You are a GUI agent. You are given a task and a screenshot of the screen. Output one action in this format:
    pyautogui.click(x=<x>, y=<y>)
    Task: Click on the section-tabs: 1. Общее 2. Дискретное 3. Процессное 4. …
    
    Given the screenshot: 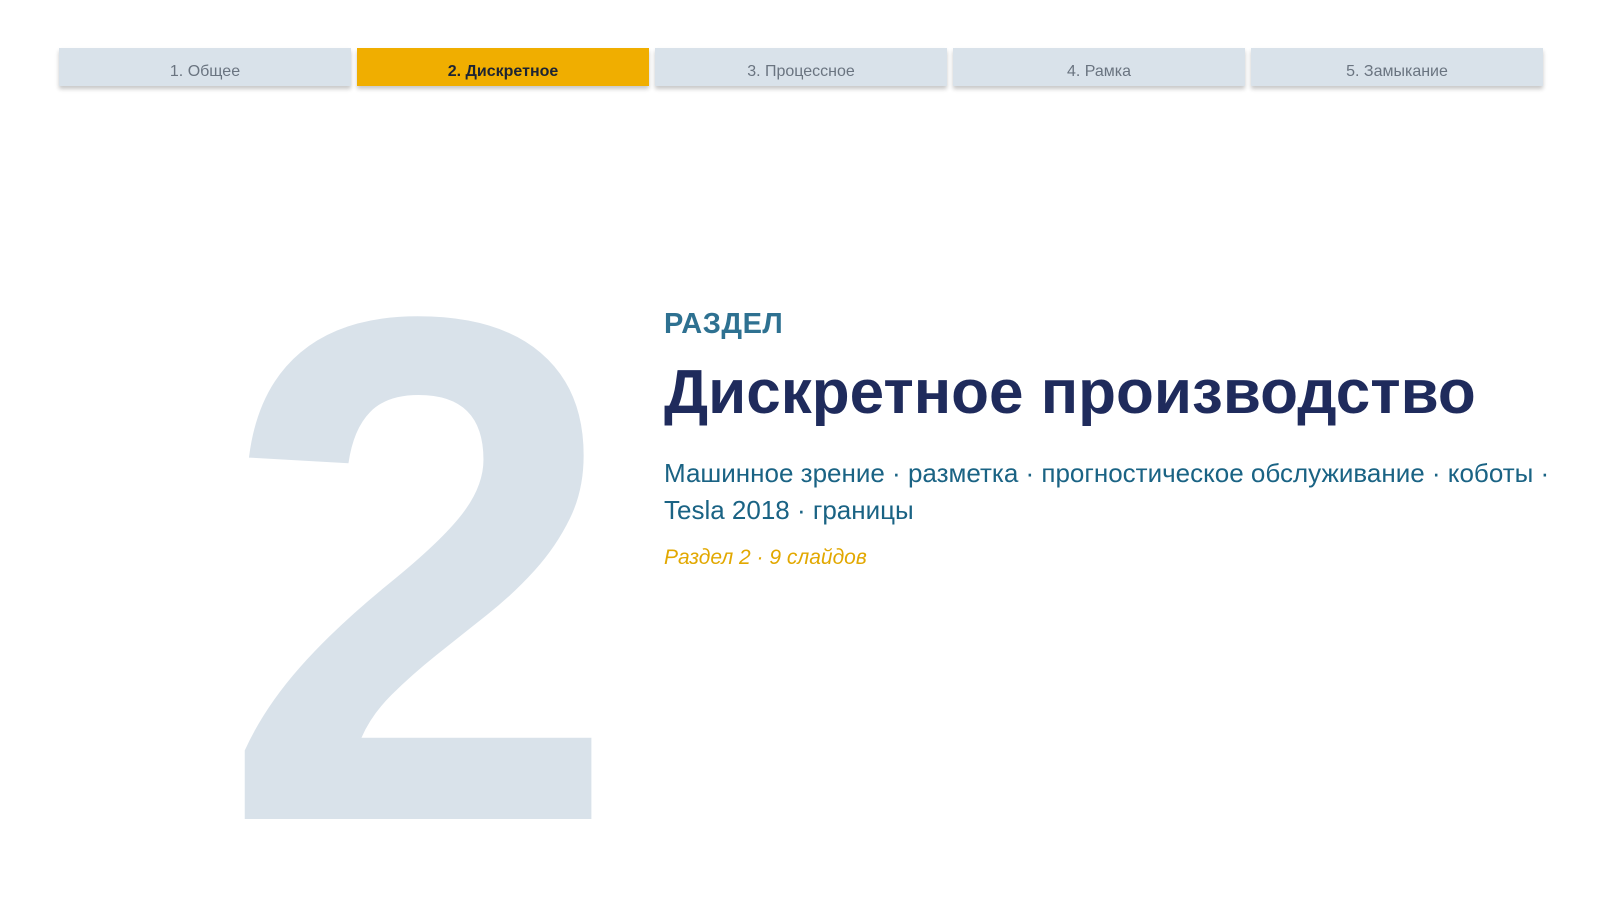 What is the action you would take?
    pyautogui.click(x=801, y=67)
    